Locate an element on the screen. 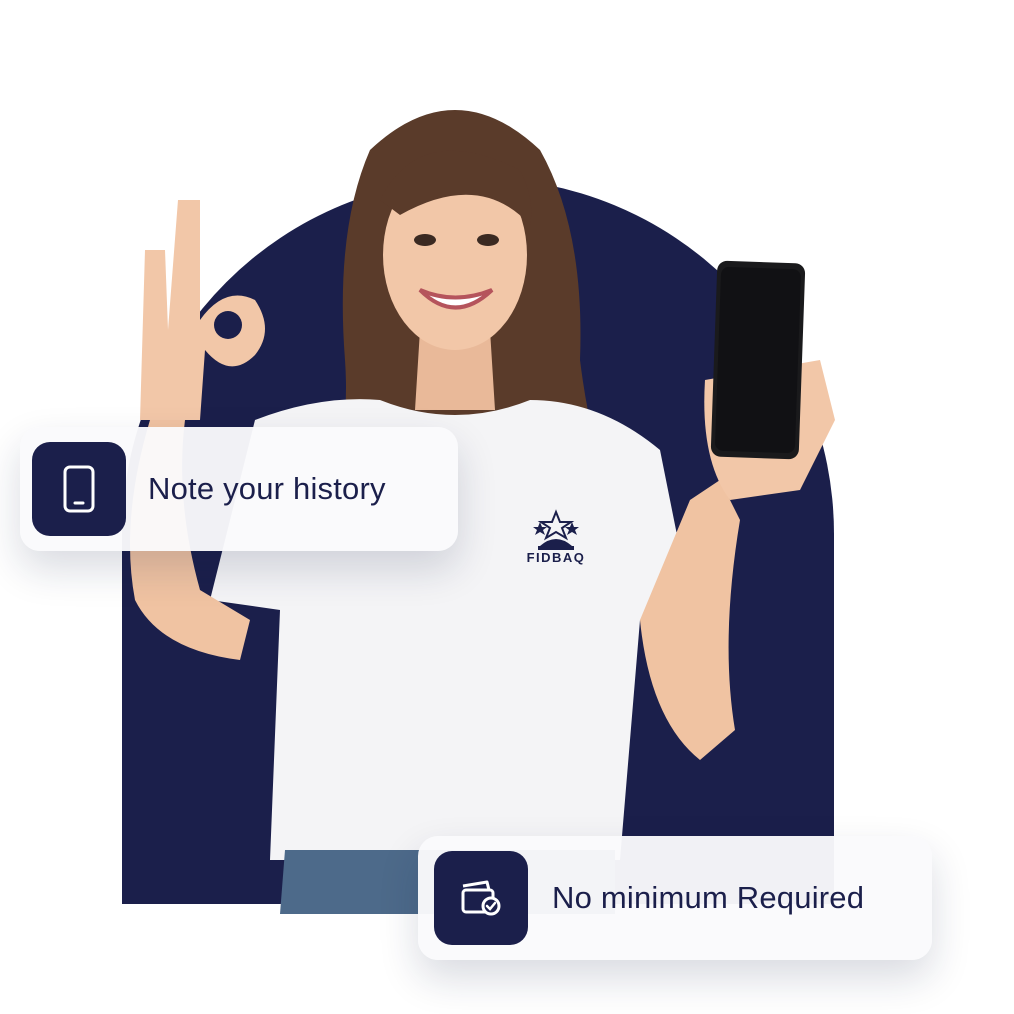  smartphone-icon is located at coordinates (79, 489).